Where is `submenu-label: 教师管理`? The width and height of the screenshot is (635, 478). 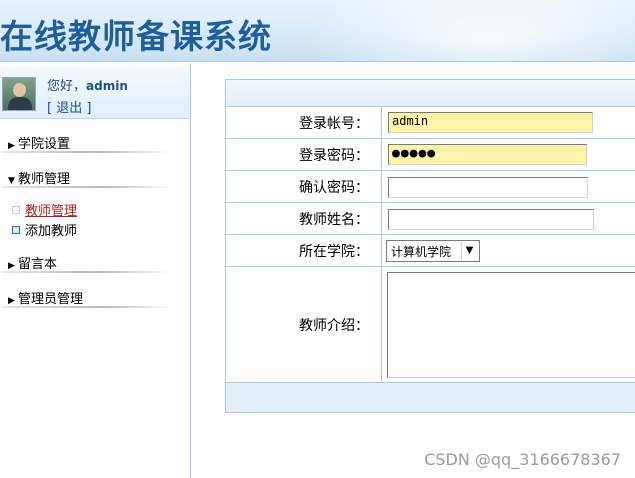
submenu-label: 教师管理 is located at coordinates (51, 211).